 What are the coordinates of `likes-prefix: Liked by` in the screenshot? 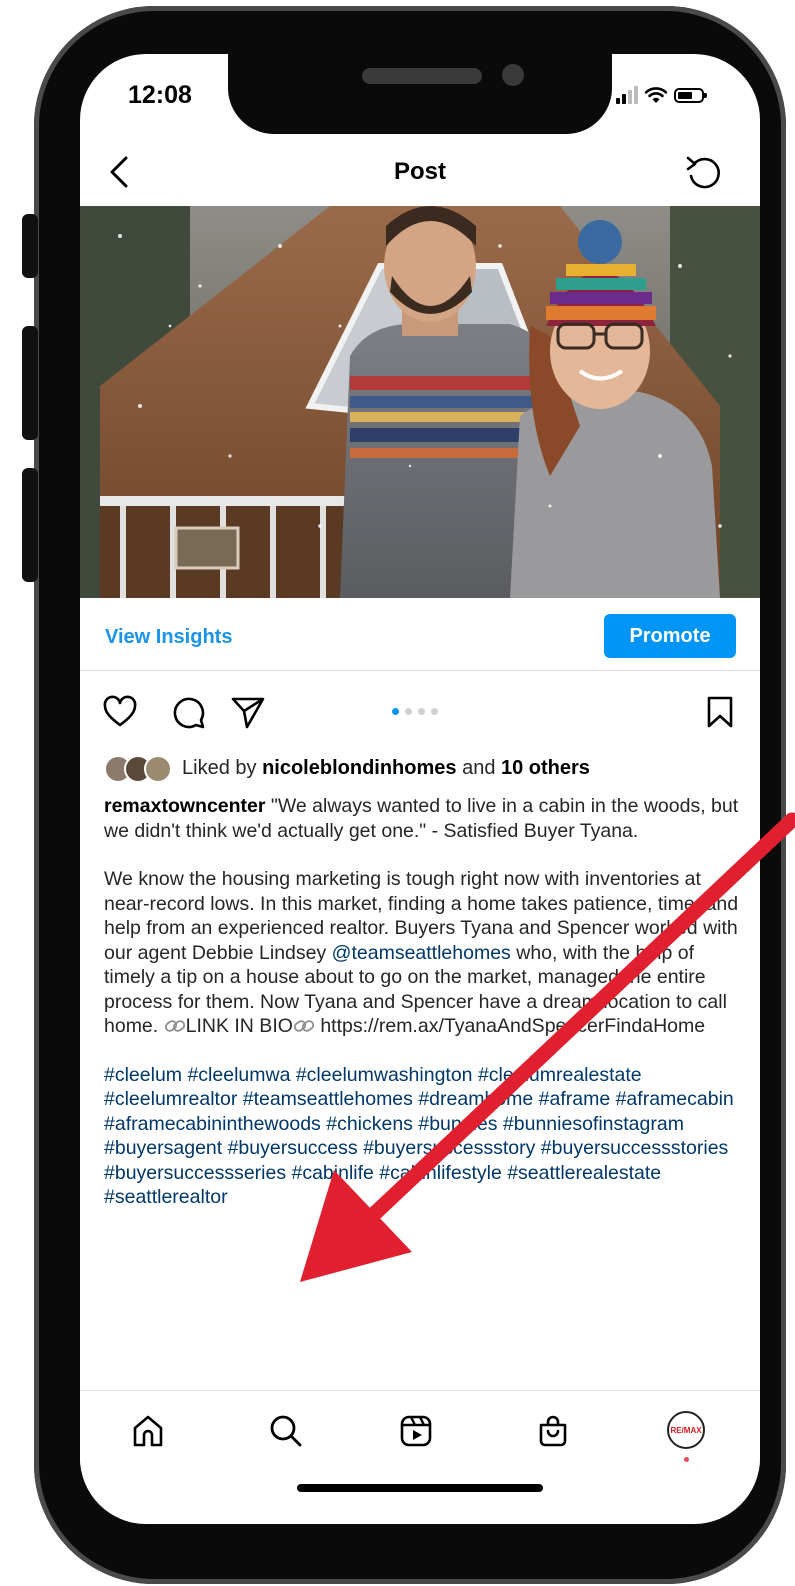 It's located at (222, 767).